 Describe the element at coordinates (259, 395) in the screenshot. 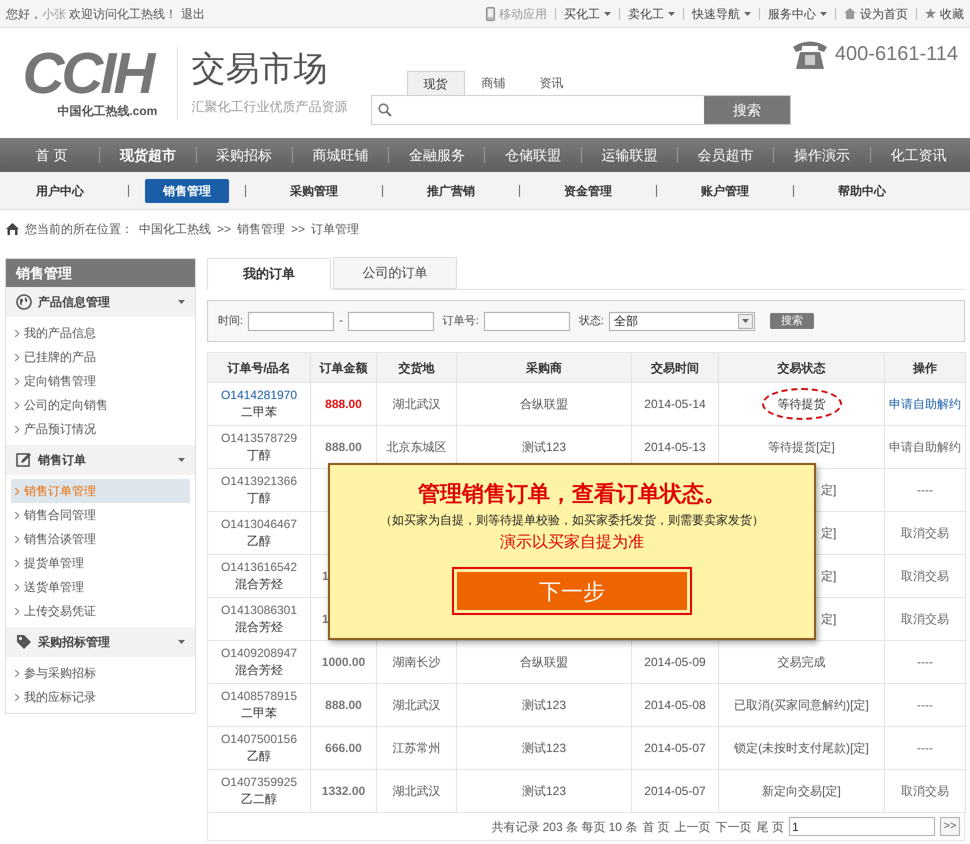

I see `order-number-link: O1414281970` at that location.